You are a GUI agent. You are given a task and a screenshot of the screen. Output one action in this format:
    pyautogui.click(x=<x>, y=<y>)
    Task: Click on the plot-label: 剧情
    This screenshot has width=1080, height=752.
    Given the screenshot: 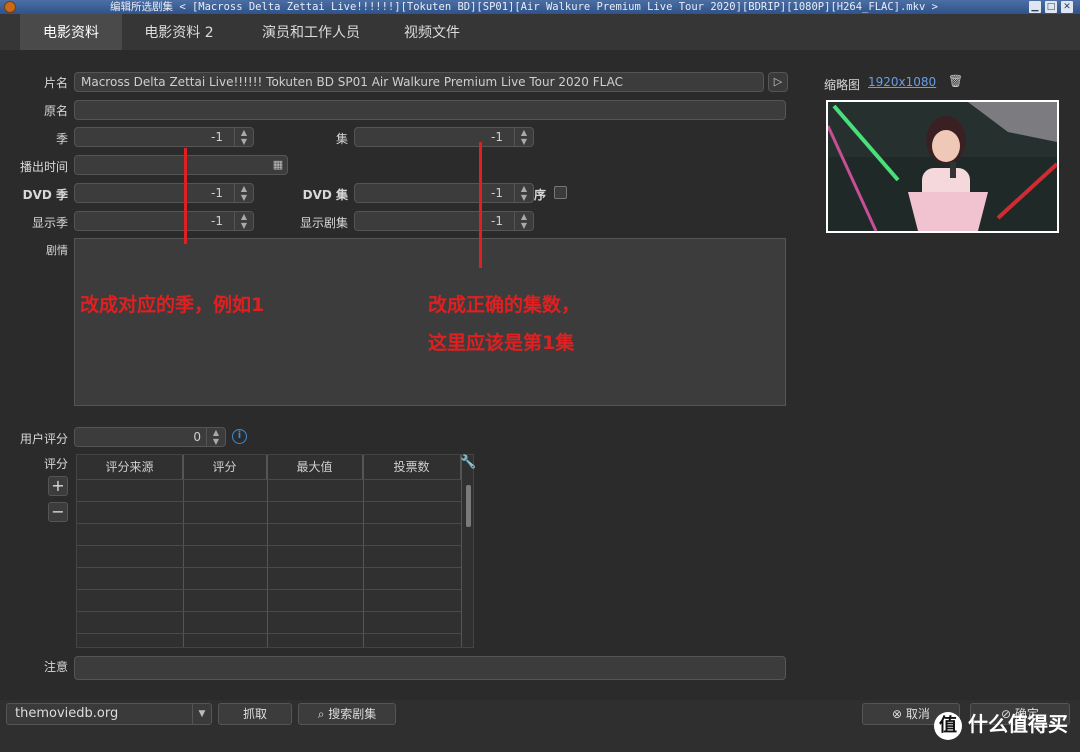 What is the action you would take?
    pyautogui.click(x=57, y=250)
    